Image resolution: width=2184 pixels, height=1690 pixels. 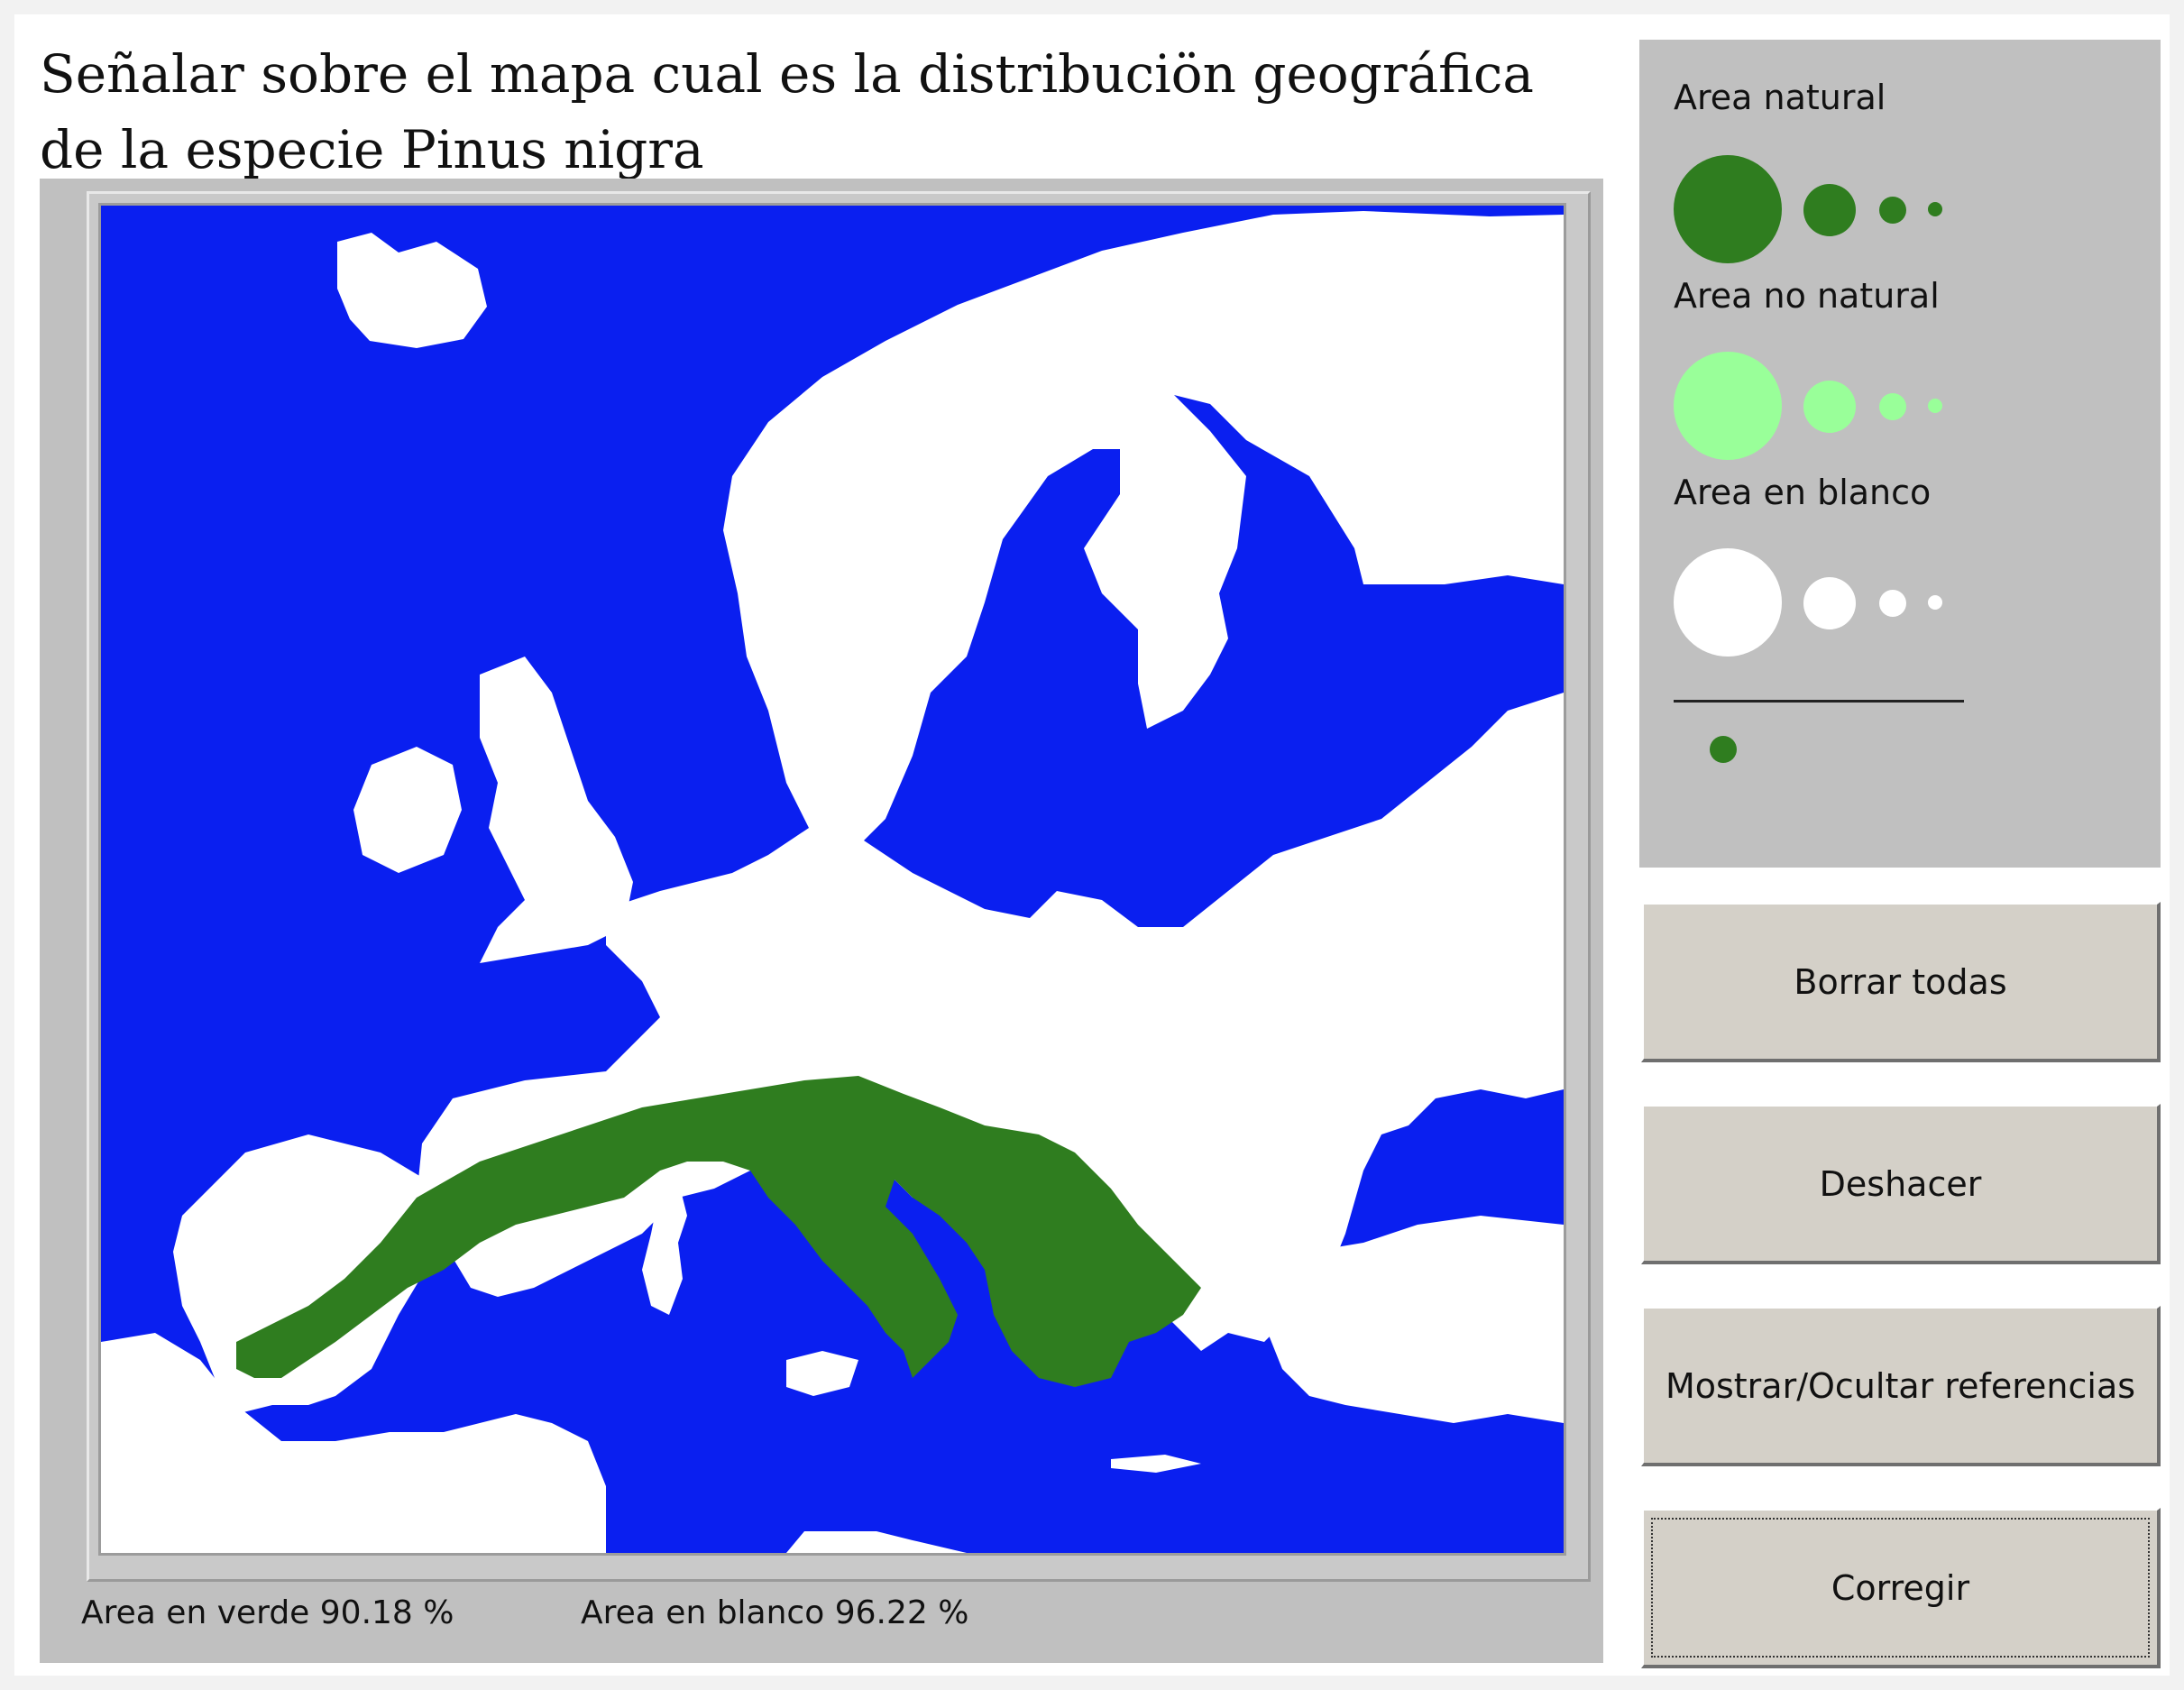 What do you see at coordinates (1803, 492) in the screenshot?
I see `legend-blanco-label: Area en blanco` at bounding box center [1803, 492].